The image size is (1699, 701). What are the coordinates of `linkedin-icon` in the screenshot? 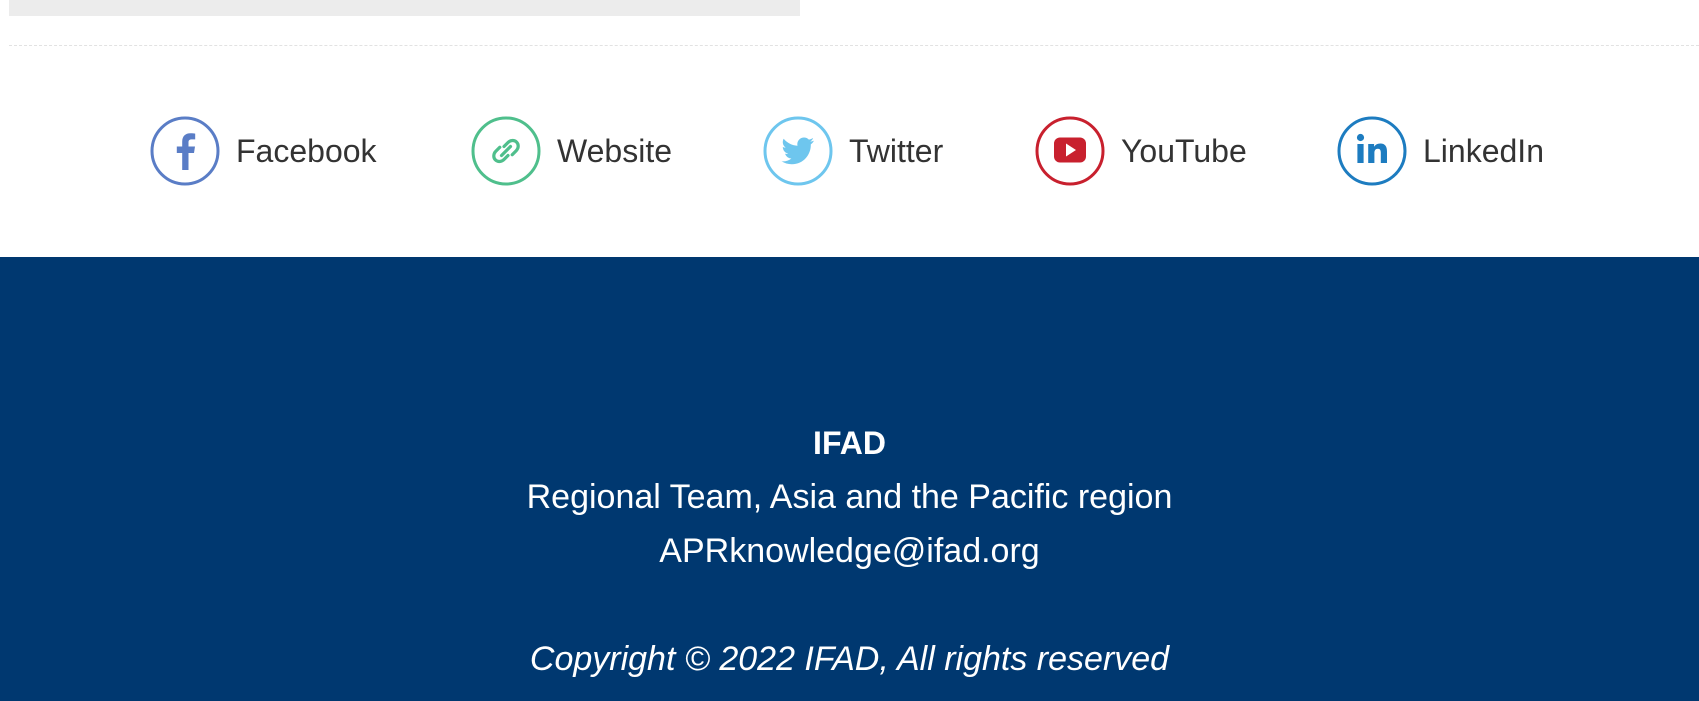 It's located at (1372, 151).